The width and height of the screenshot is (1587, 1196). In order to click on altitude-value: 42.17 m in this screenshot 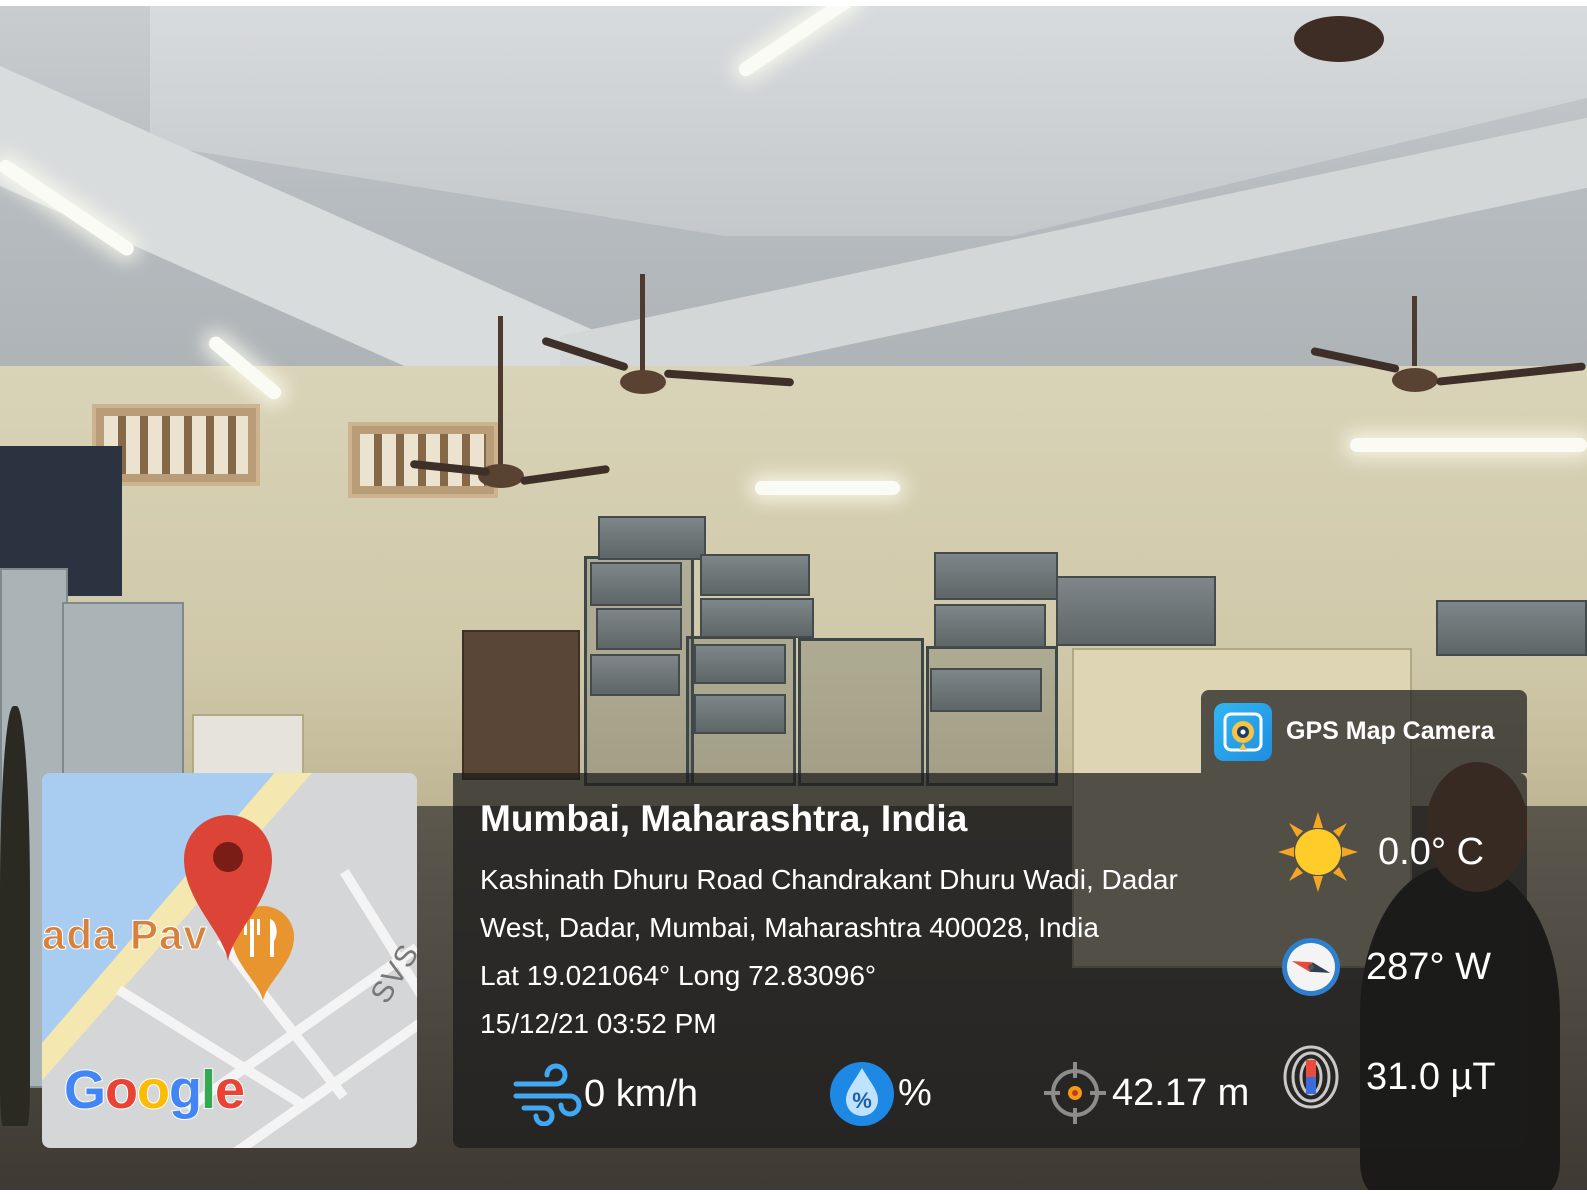, I will do `click(1181, 1092)`.